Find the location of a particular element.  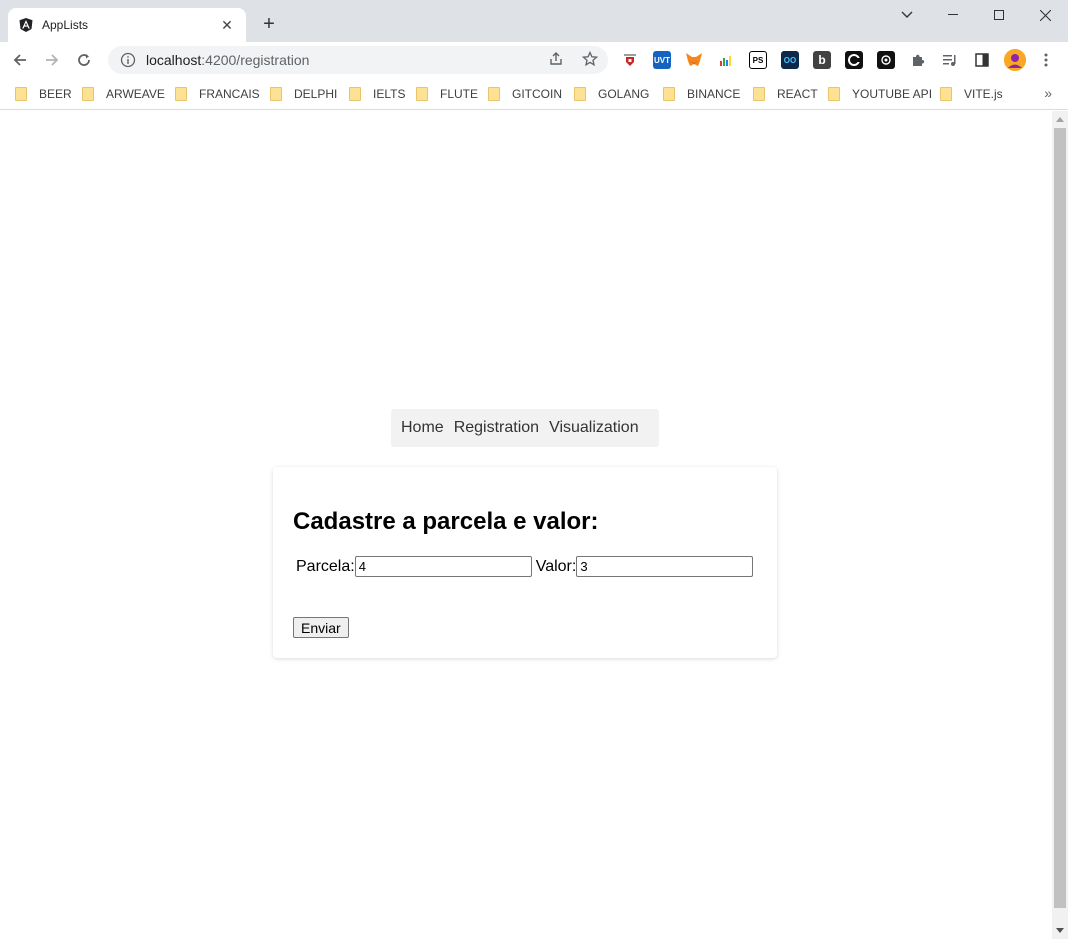

address-bar: localhost:4200/registration is located at coordinates (358, 60).